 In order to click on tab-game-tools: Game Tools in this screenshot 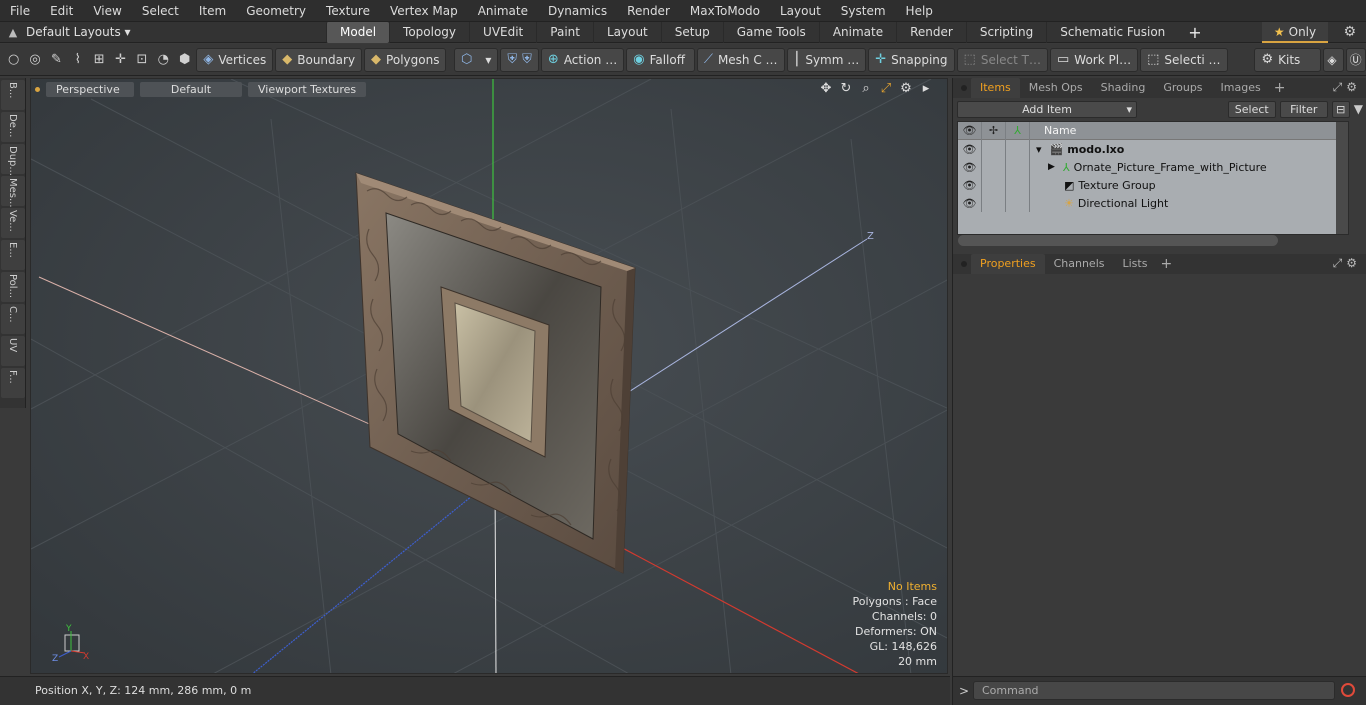, I will do `click(770, 32)`.